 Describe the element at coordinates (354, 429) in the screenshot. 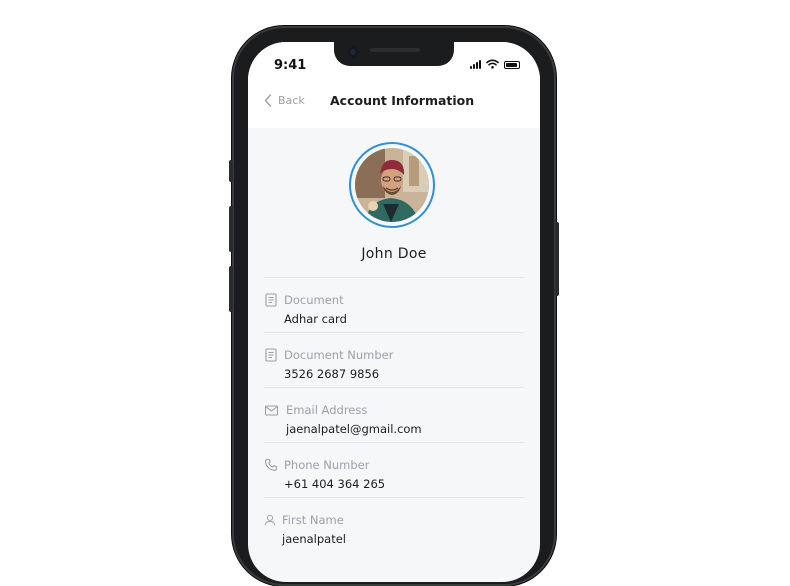

I see `field-value: jaenalpatel@gmail.com` at that location.